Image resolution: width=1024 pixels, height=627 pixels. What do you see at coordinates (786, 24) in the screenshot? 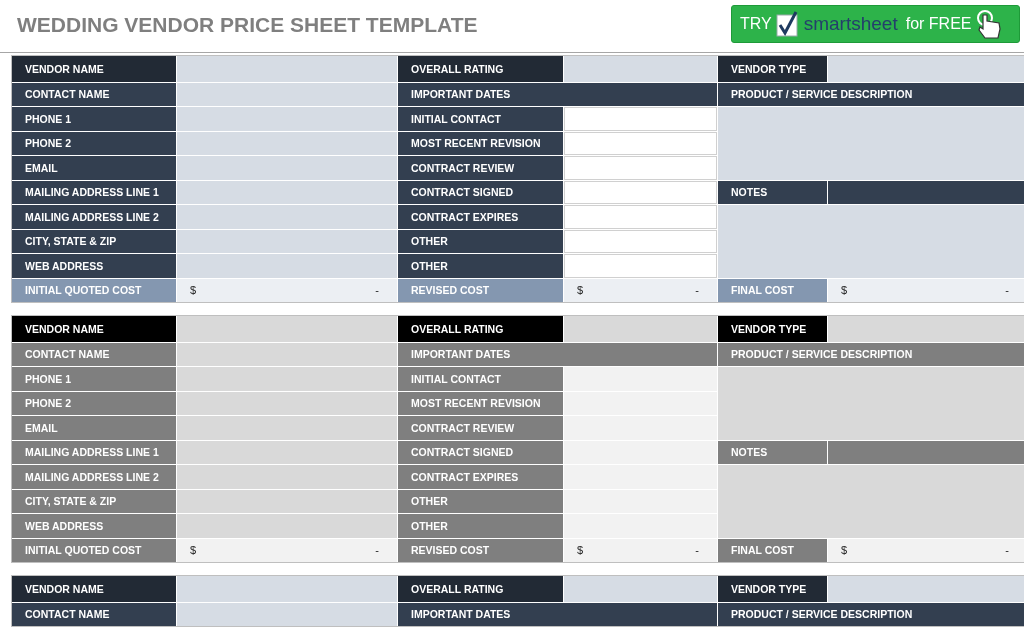
I see `checkmark-icon` at bounding box center [786, 24].